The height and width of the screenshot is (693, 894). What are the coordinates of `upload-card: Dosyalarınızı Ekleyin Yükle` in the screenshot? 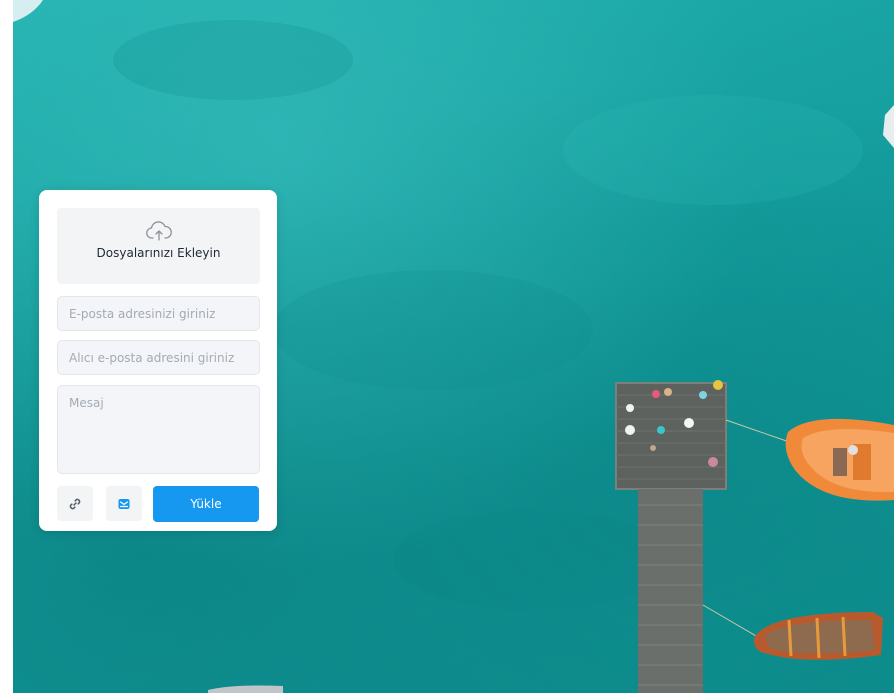 It's located at (158, 360).